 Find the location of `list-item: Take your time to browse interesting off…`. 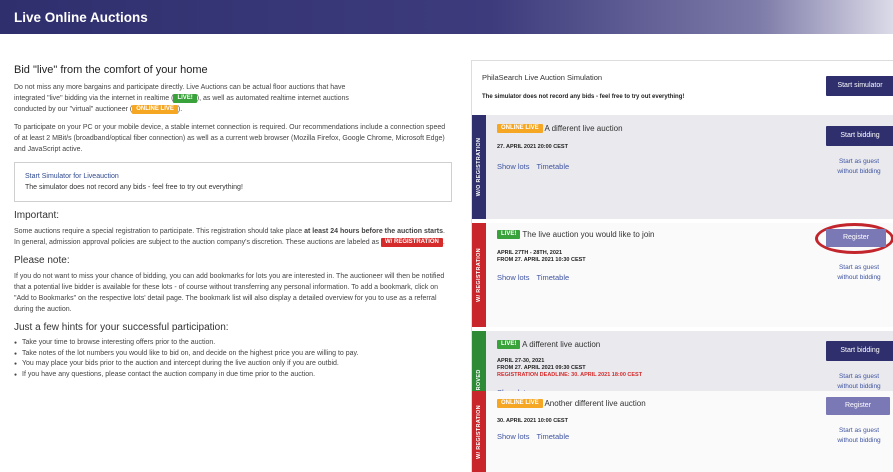

list-item: Take your time to browse interesting off… is located at coordinates (233, 343).